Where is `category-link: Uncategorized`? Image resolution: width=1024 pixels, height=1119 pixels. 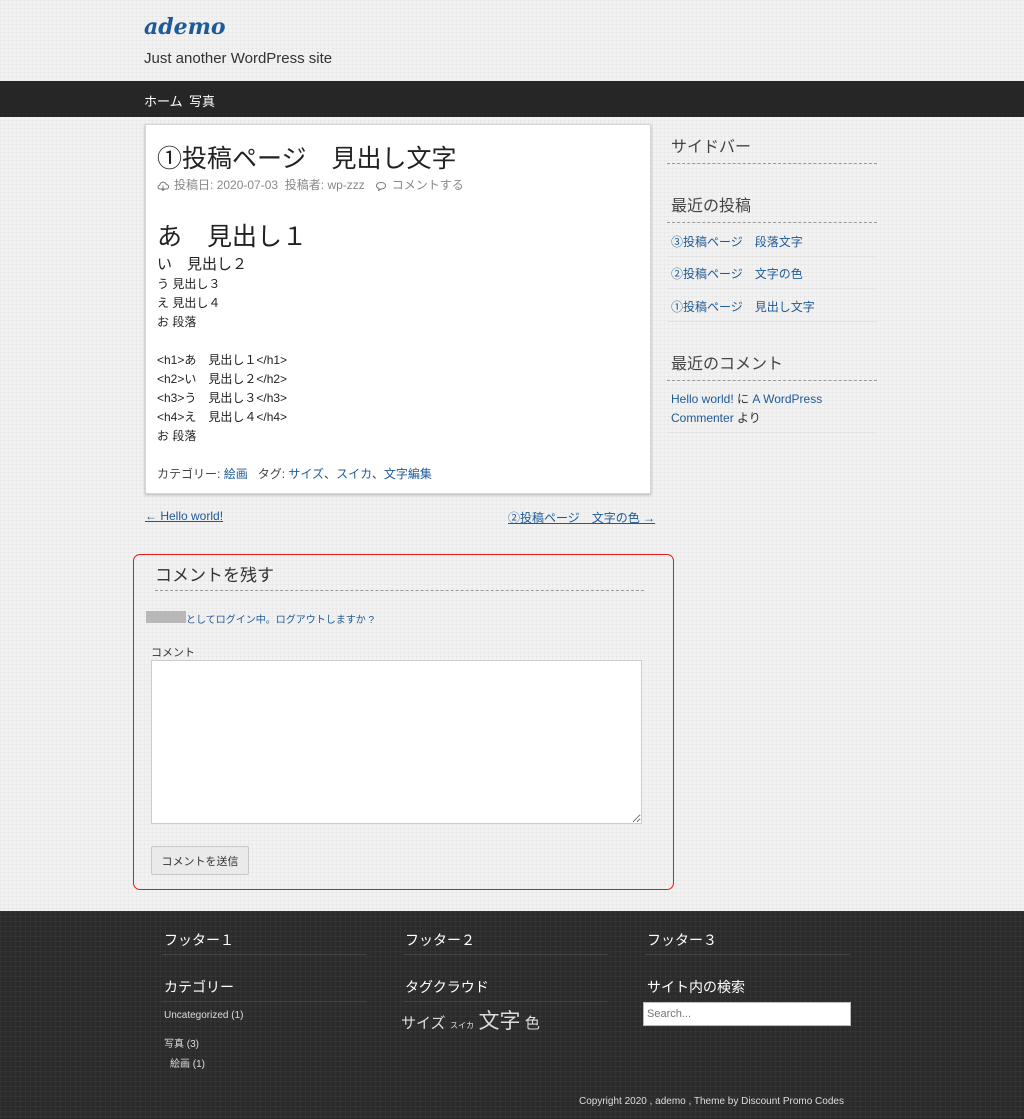 category-link: Uncategorized is located at coordinates (196, 1015).